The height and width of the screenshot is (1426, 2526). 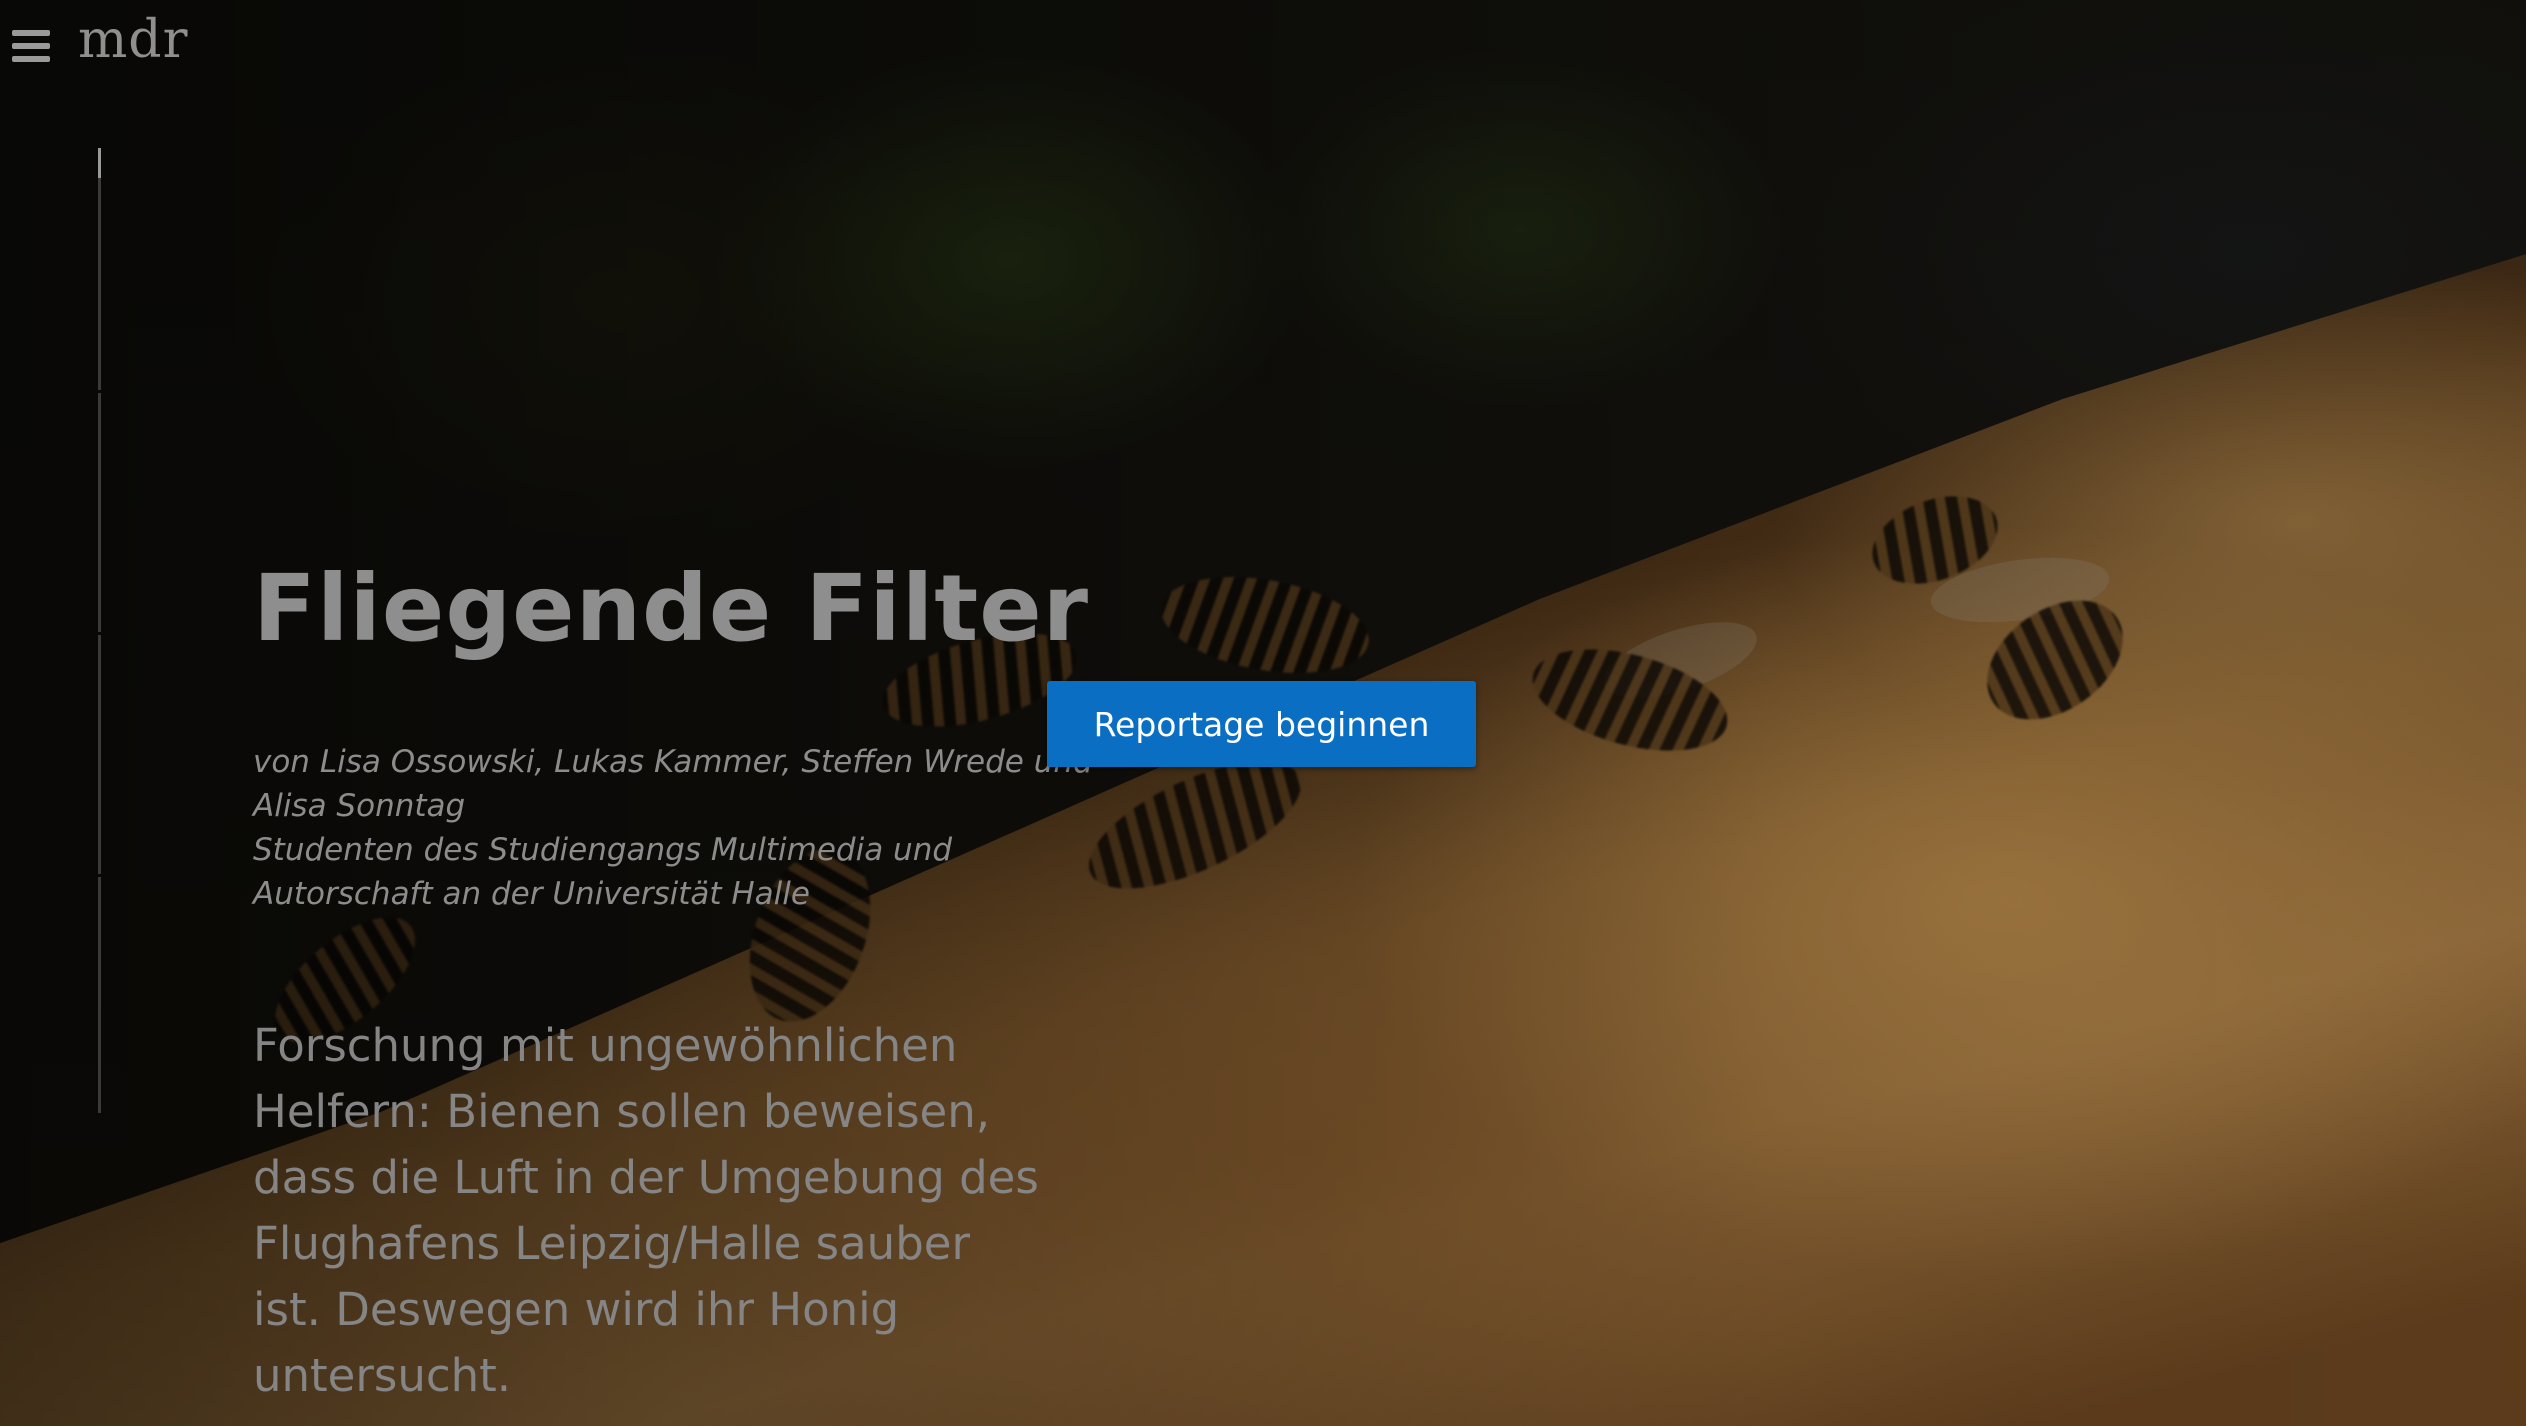 I want to click on lead-line: Forschung mit ungewöhnlichen, so click(x=605, y=1045).